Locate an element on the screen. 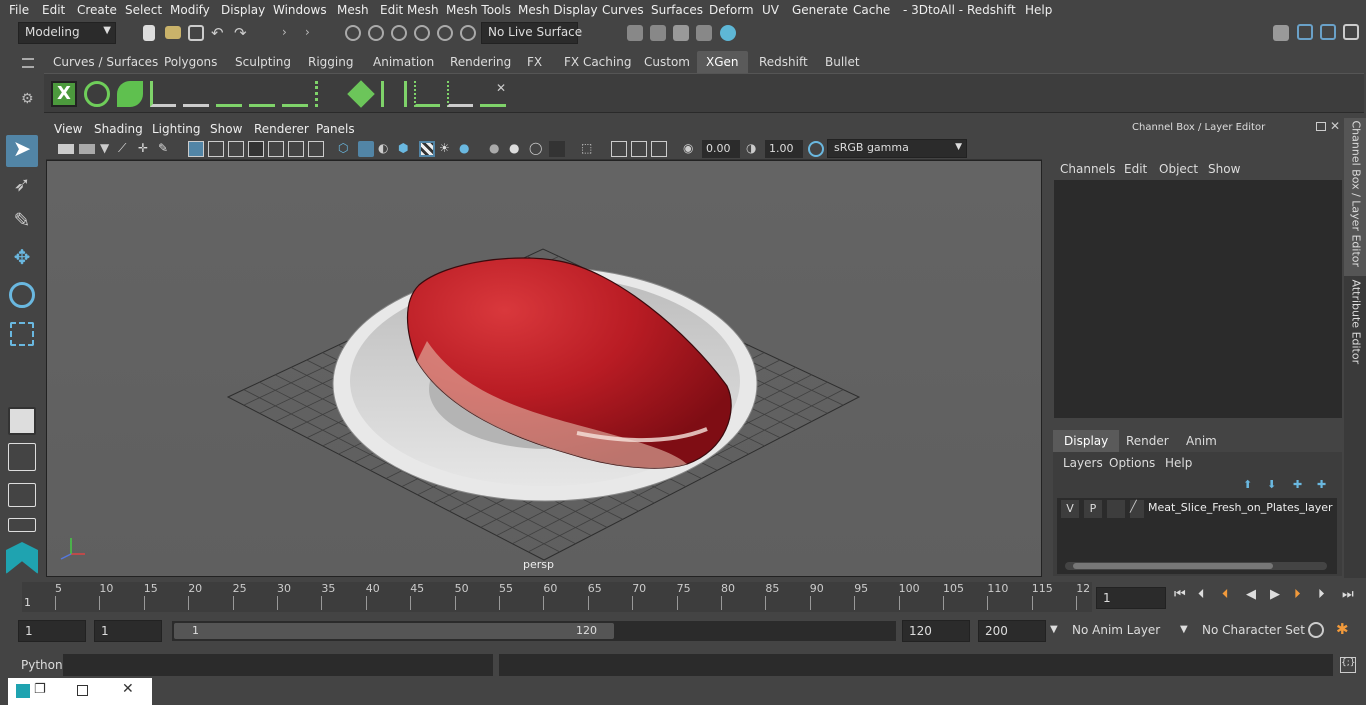  motion-blur-icon: ● is located at coordinates (517, 149).